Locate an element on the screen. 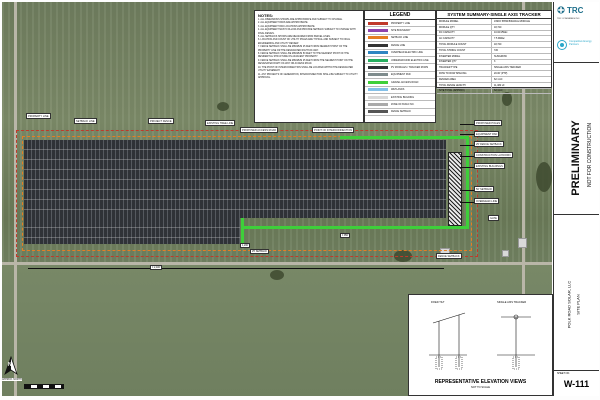 The image size is (600, 400). legend-row: EQUIPMENT PAD is located at coordinates (400, 76).